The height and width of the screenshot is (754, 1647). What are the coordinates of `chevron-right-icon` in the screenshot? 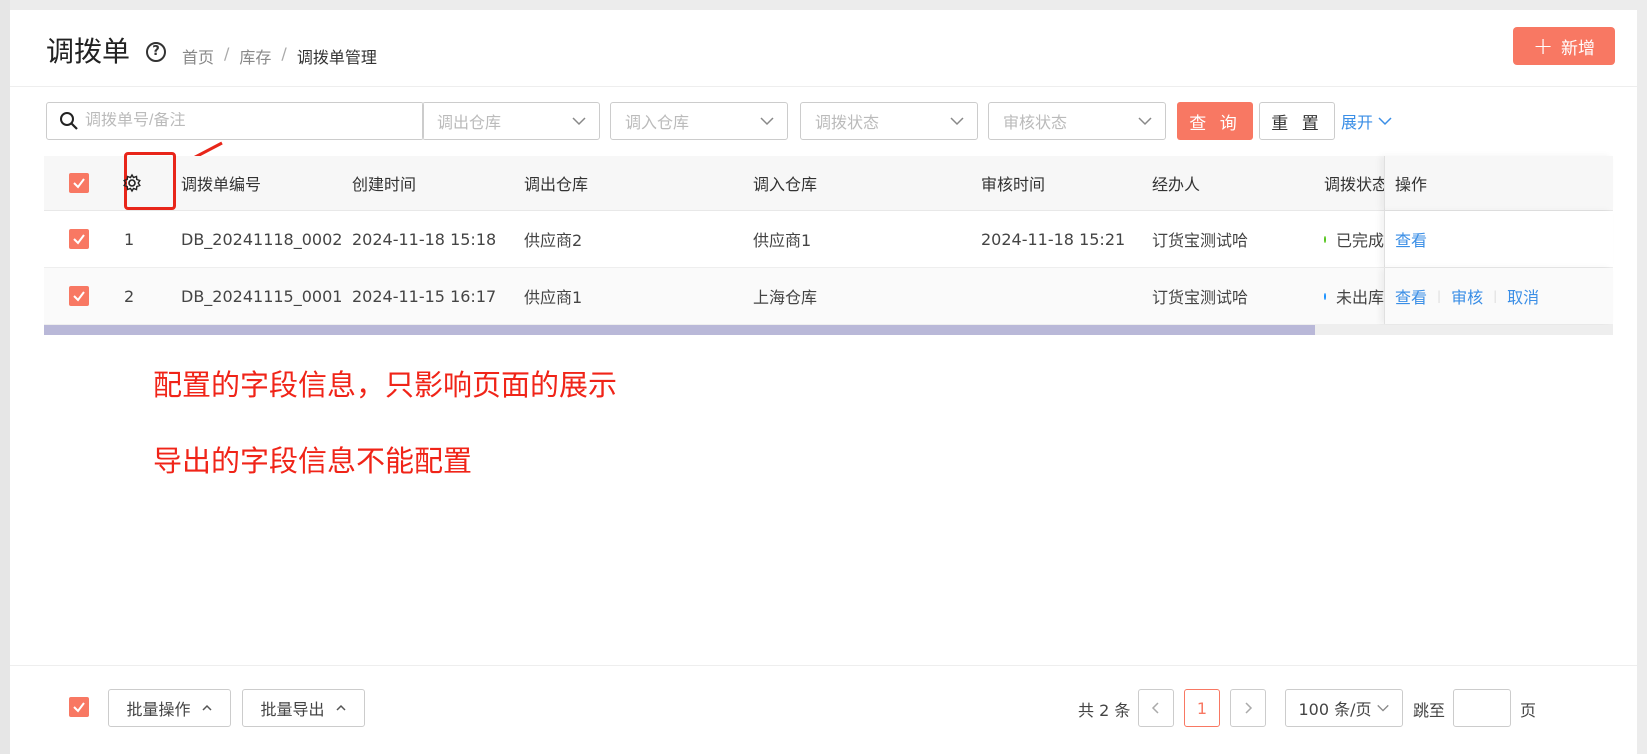 It's located at (1249, 708).